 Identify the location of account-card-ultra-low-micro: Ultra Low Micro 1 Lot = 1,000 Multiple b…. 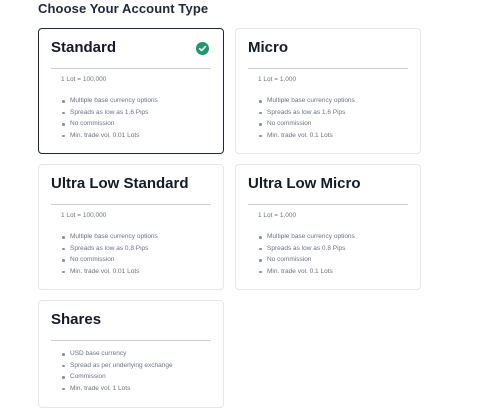
(328, 227).